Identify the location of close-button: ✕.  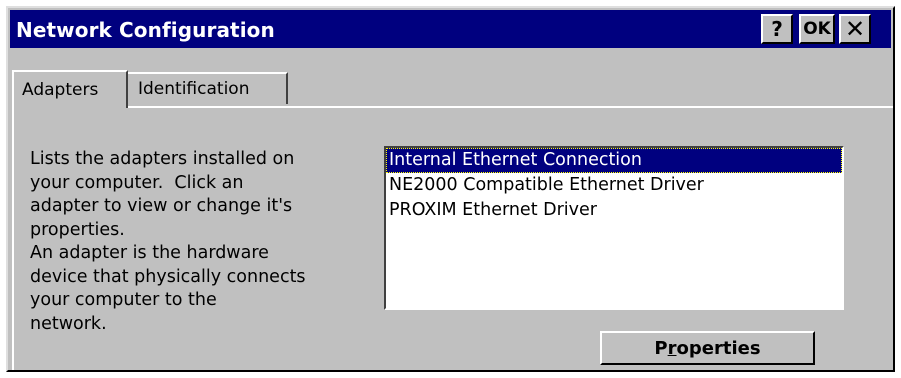
(855, 29).